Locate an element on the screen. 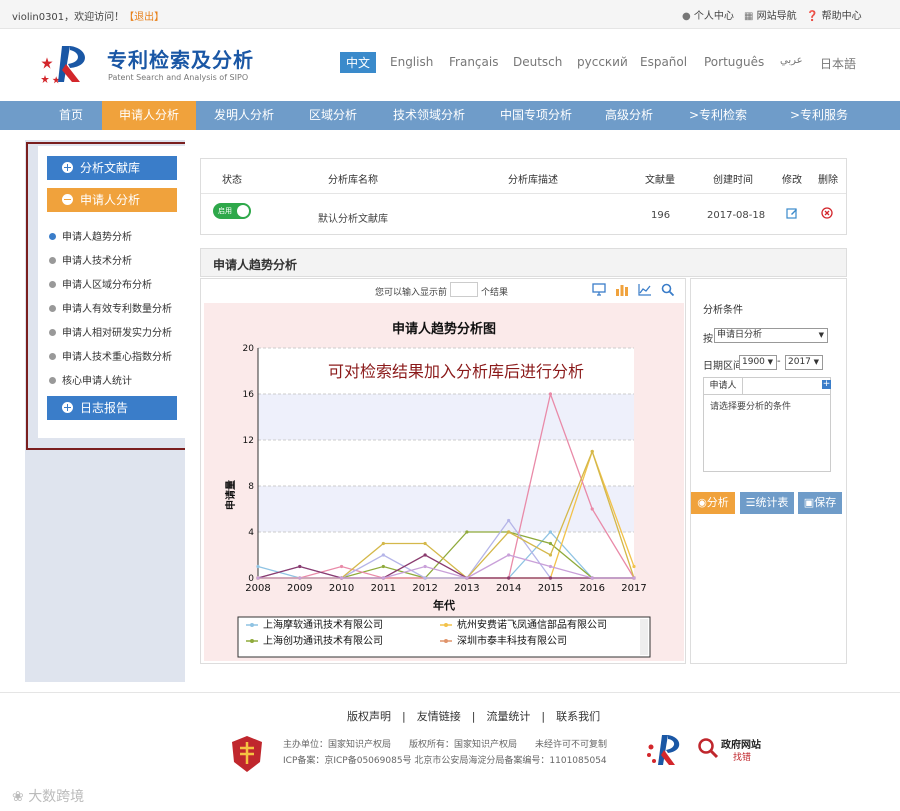 This screenshot has width=900, height=811. date-from-select: 1900 ▼ is located at coordinates (758, 362).